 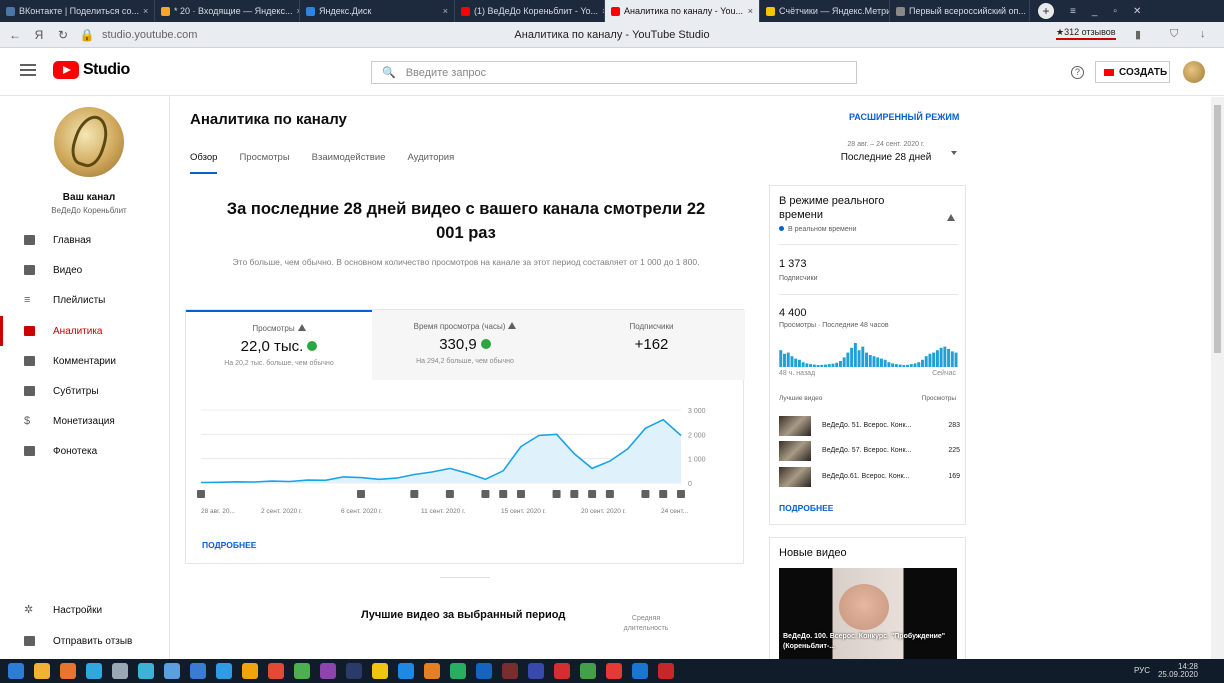 What do you see at coordinates (1166, 671) in the screenshot?
I see `system-tray: РУС 14:28 25.09.2020` at bounding box center [1166, 671].